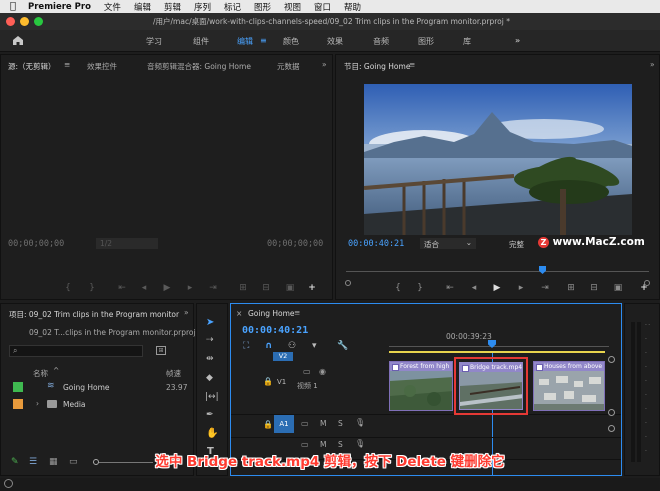 Image resolution: width=660 pixels, height=491 pixels. I want to click on clip-houses-from-above: Houses from above, so click(569, 386).